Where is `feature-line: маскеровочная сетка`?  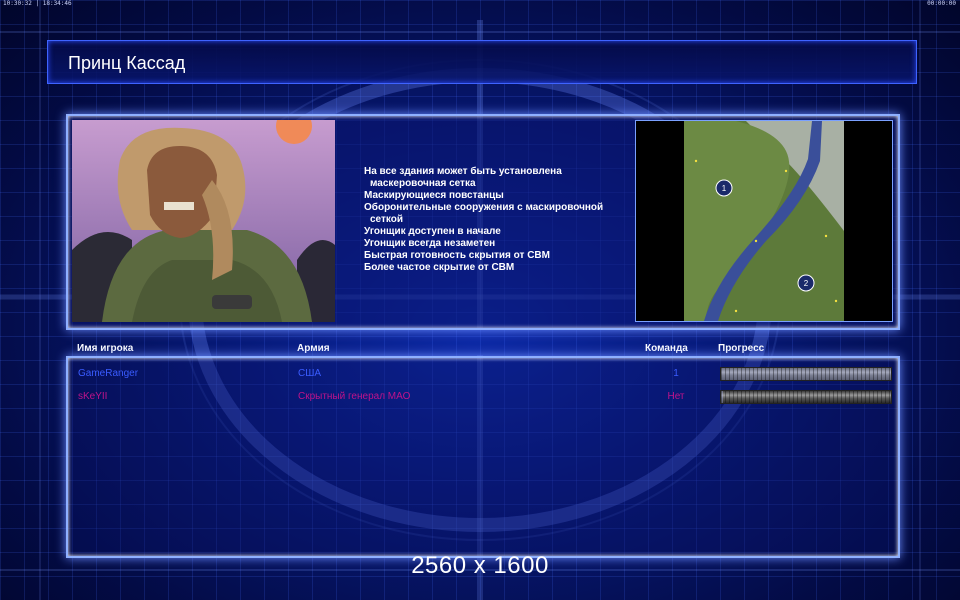
feature-line: маскеровочная сетка is located at coordinates (423, 183).